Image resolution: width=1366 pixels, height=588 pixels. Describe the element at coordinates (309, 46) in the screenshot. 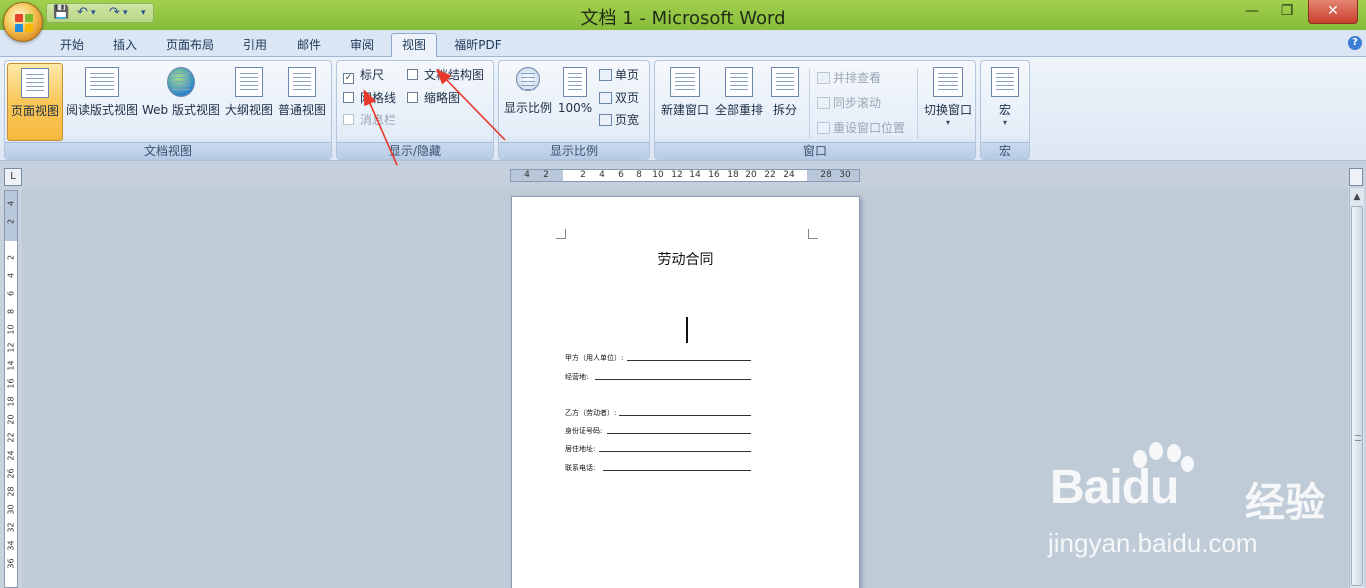

I see `tab-mailings: 邮件` at that location.